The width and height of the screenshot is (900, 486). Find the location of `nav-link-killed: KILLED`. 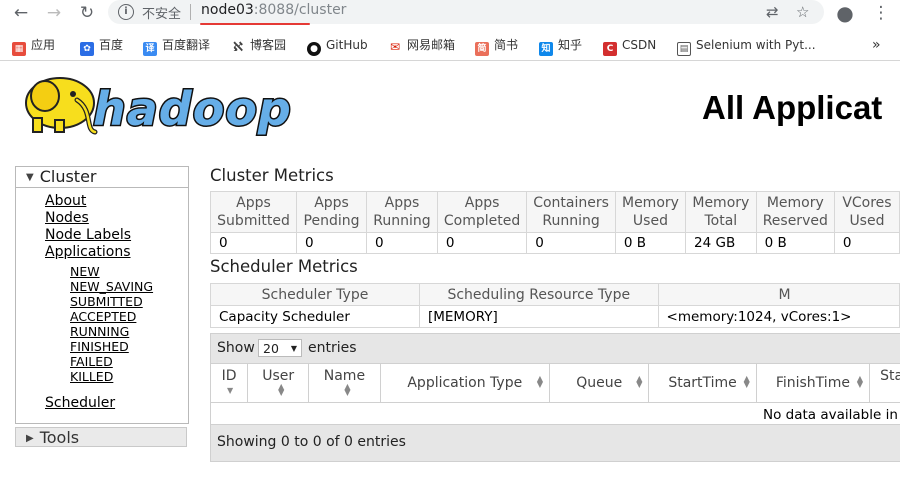

nav-link-killed: KILLED is located at coordinates (91, 376).